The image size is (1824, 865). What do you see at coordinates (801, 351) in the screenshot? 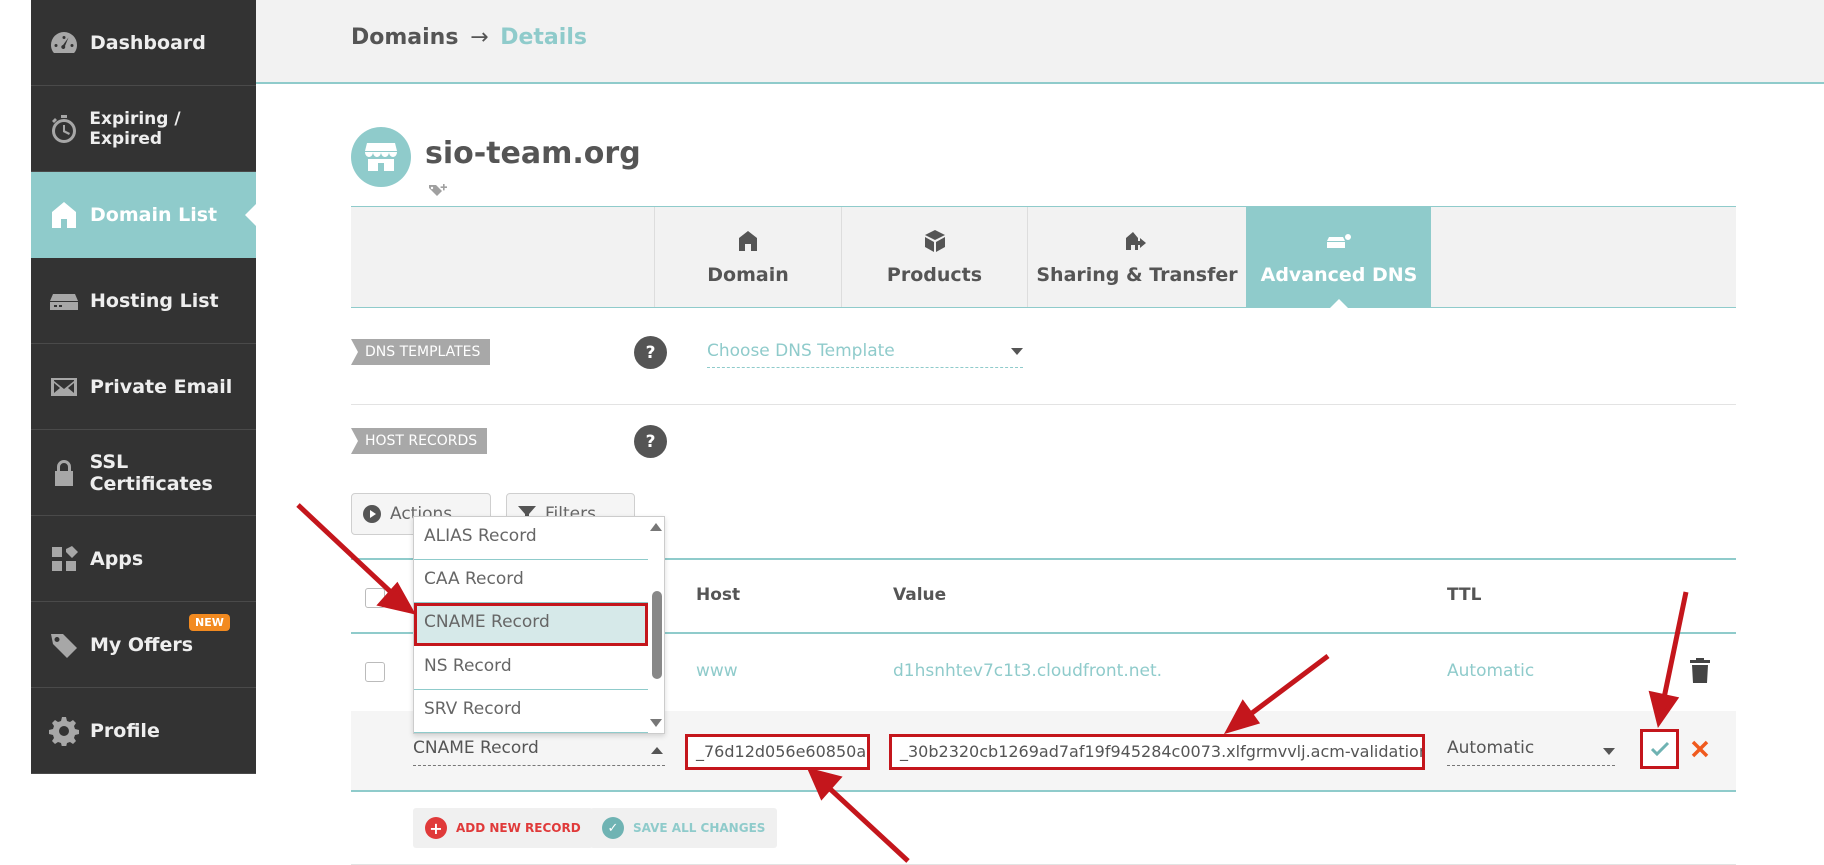
I see `dns-template-select-value: Choose DNS Template` at bounding box center [801, 351].